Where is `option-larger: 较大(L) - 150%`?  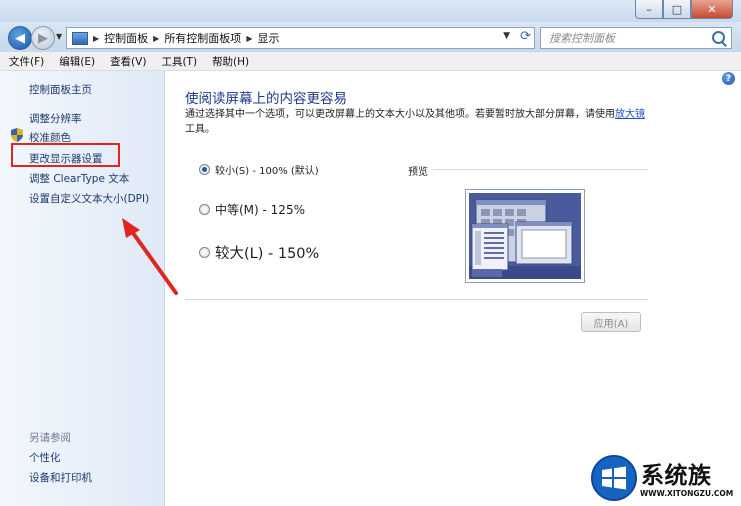
option-larger: 较大(L) - 150% is located at coordinates (259, 252).